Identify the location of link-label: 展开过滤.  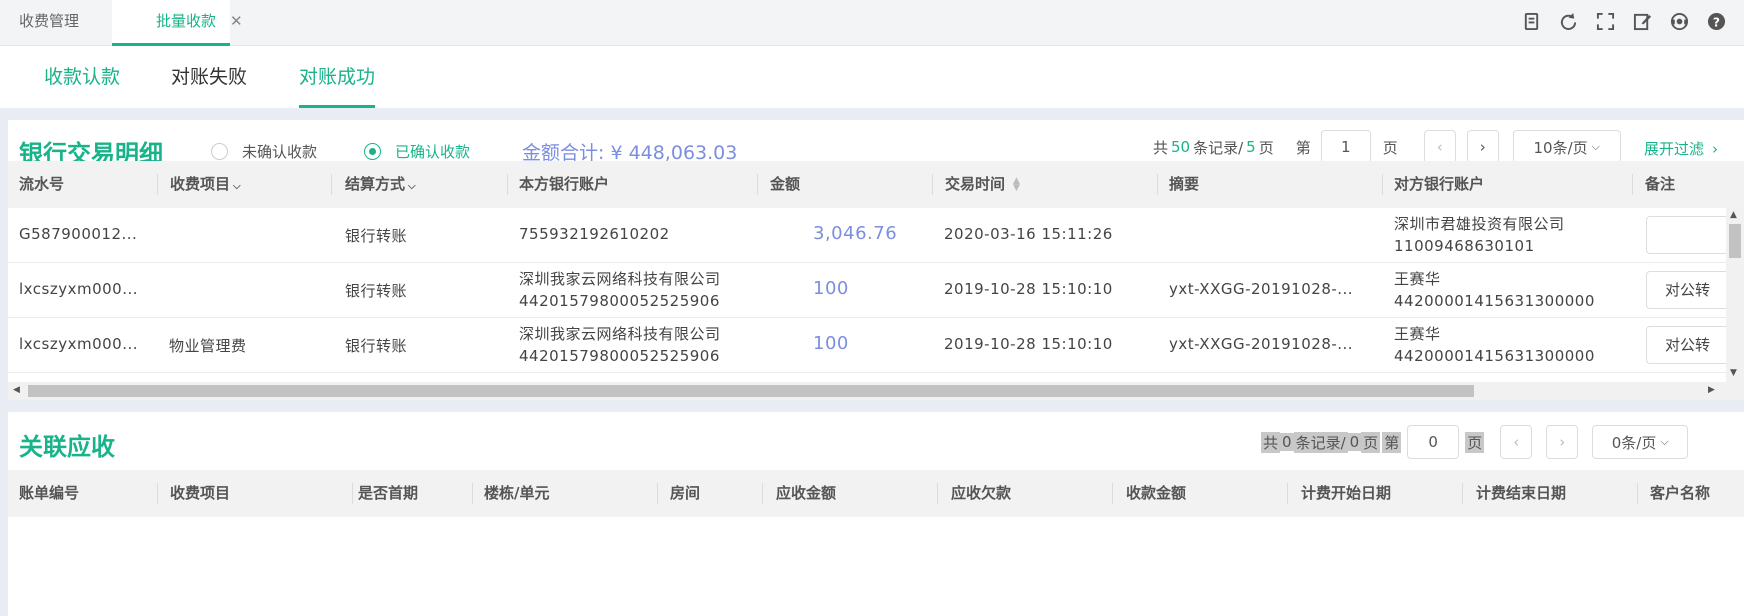
(1674, 149).